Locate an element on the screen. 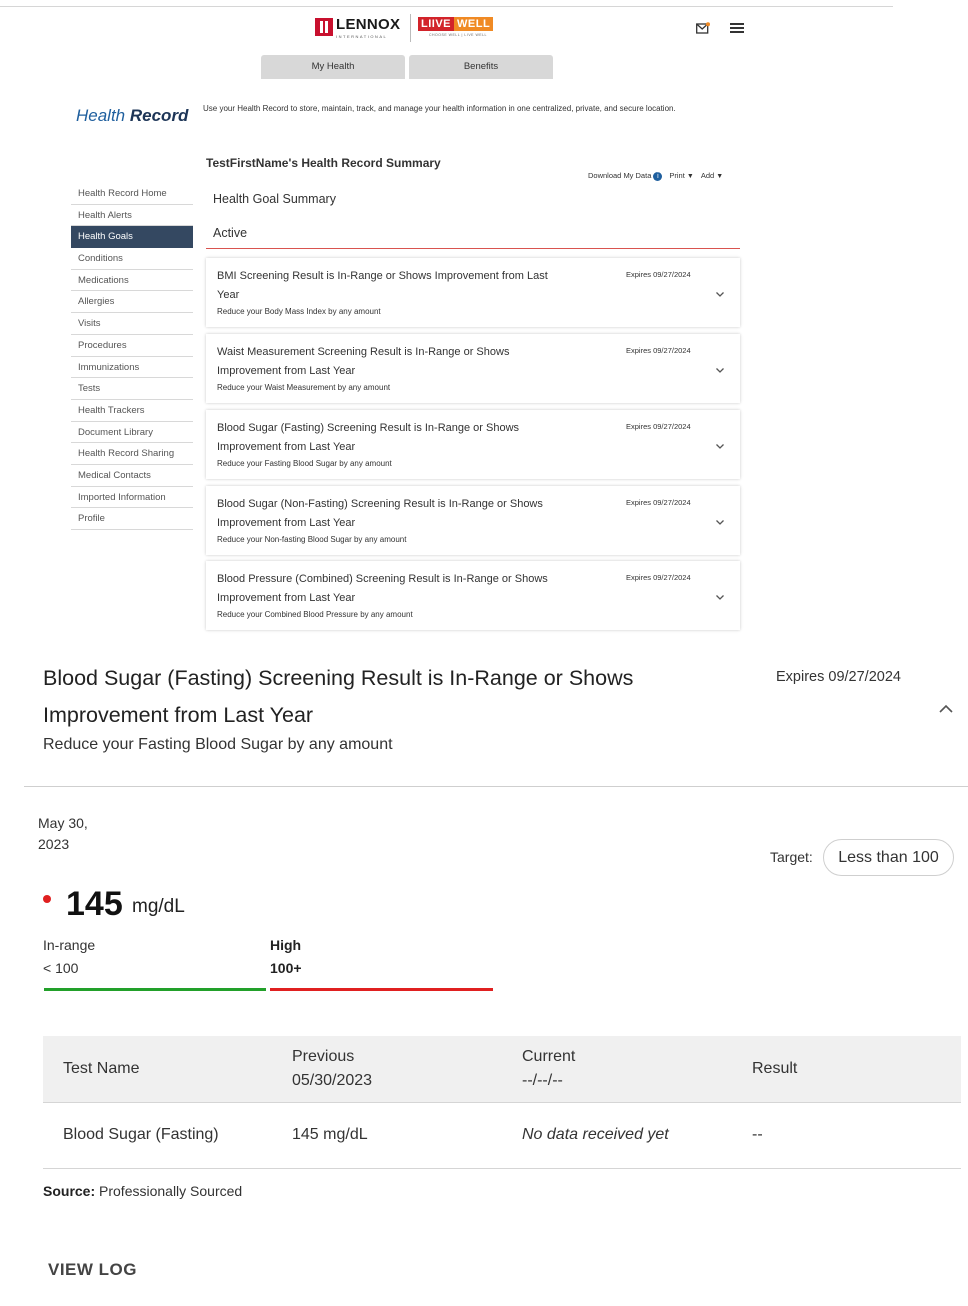 This screenshot has width=968, height=1306. chevron-up-icon is located at coordinates (946, 708).